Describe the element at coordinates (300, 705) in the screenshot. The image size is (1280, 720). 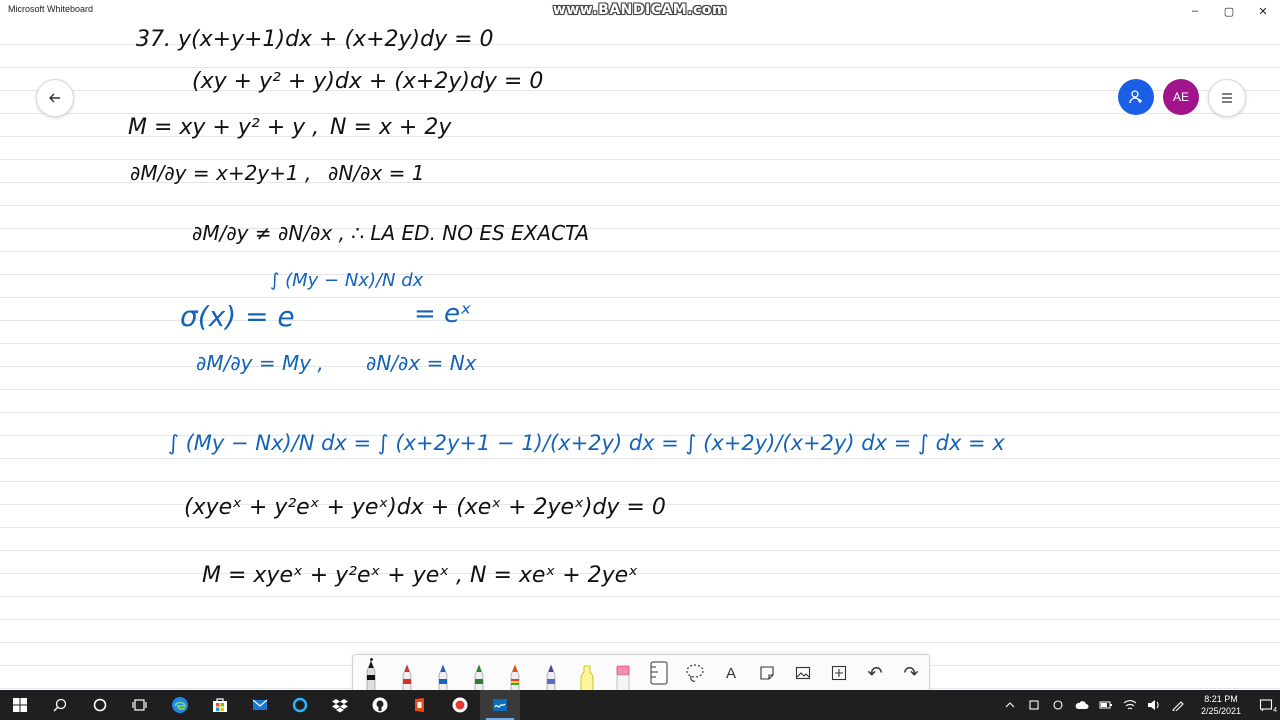
I see `taskbar-cortana-app` at that location.